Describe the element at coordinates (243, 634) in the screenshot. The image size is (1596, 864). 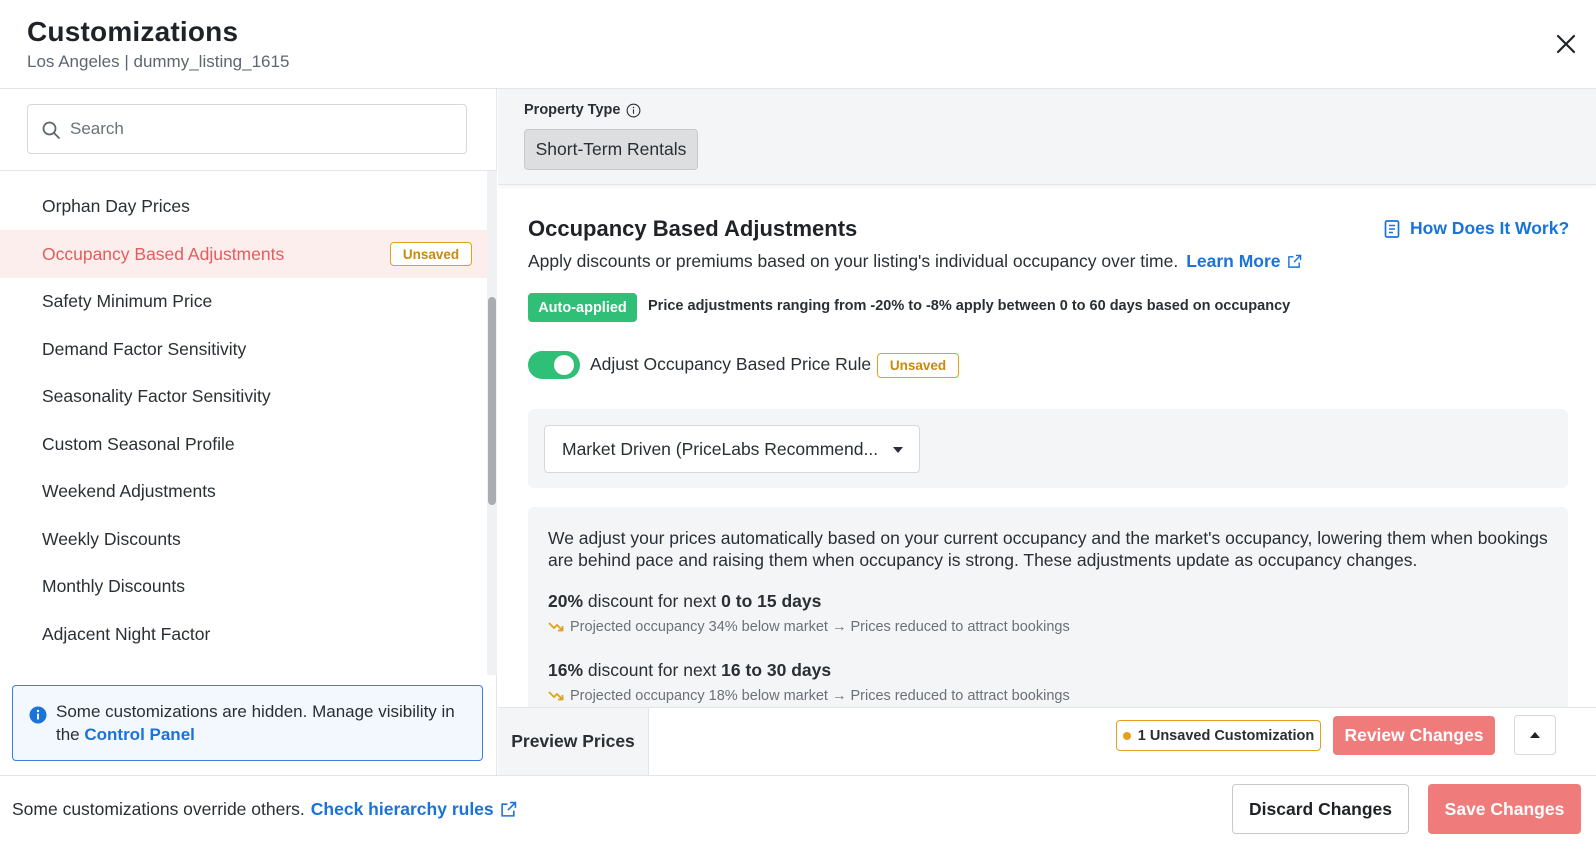
I see `sidebar-item-adjacent-night-factor: Adjacent Night Factor` at that location.